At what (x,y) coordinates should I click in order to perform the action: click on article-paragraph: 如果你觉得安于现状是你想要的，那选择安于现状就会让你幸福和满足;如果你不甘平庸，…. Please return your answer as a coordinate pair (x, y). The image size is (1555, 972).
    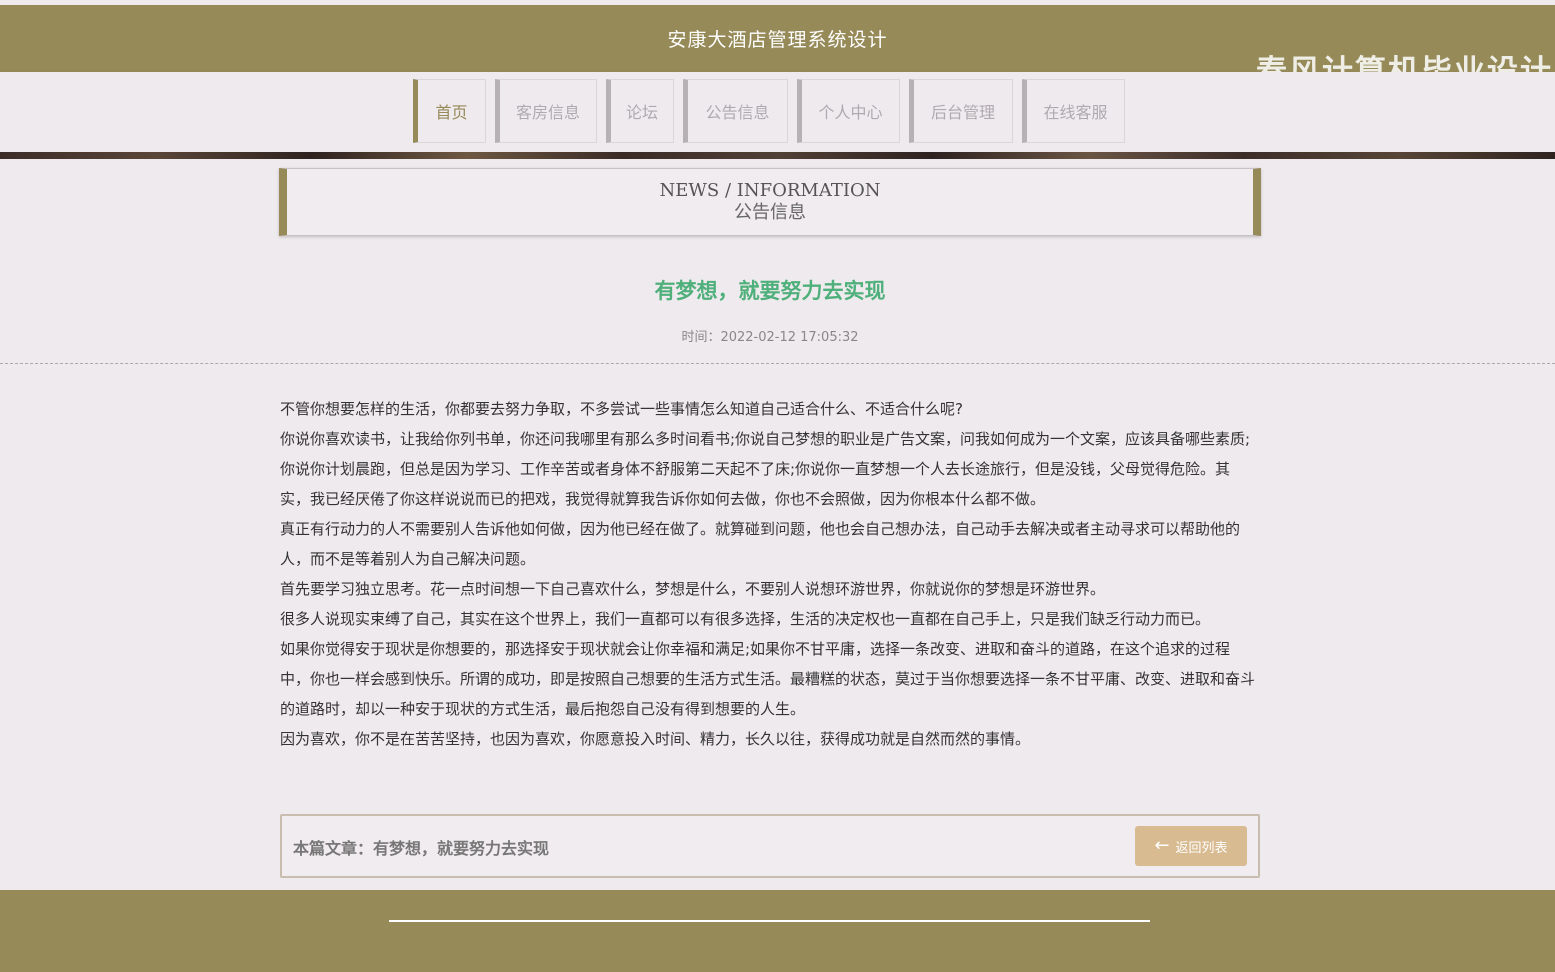
    Looking at the image, I should click on (768, 679).